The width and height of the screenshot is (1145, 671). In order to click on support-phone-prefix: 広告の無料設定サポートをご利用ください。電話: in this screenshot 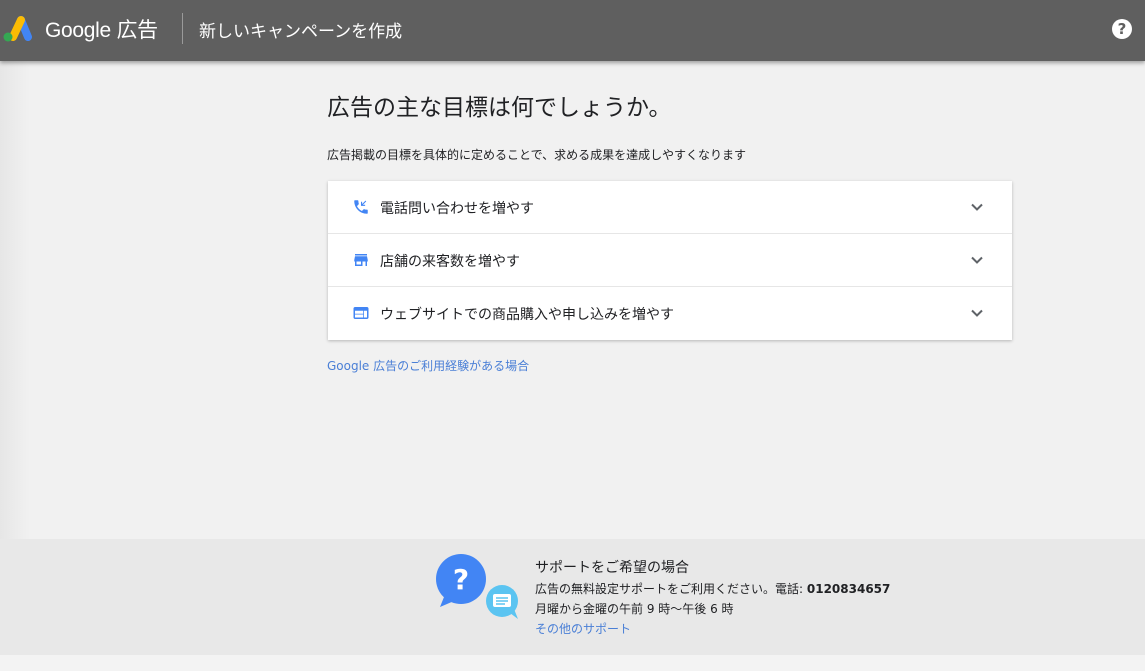, I will do `click(671, 589)`.